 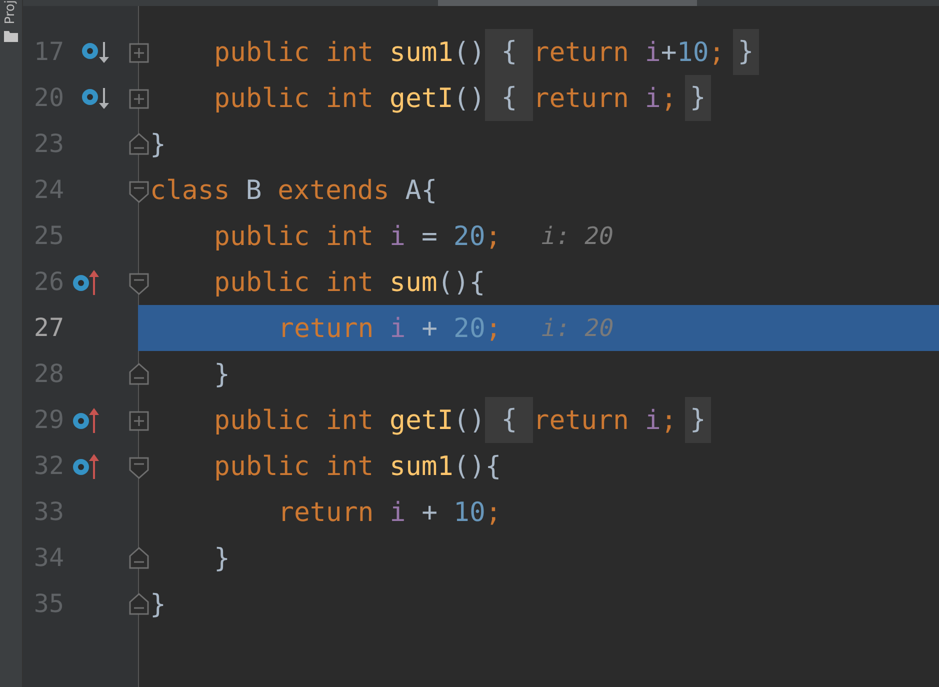 What do you see at coordinates (421, 190) in the screenshot?
I see `code-text: A{` at bounding box center [421, 190].